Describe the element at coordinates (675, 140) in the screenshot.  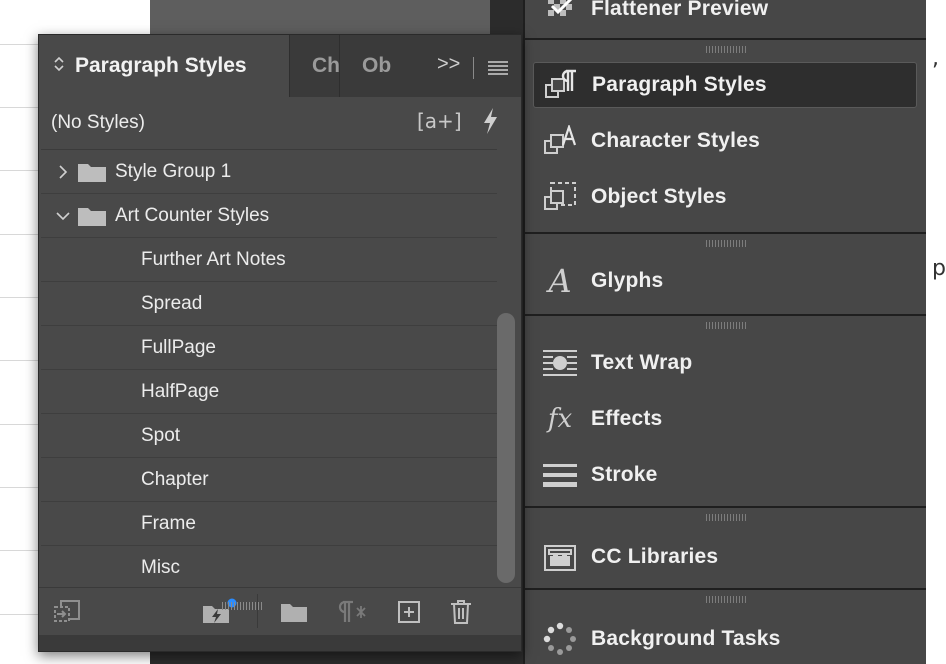
I see `dock-label: Character Styles` at that location.